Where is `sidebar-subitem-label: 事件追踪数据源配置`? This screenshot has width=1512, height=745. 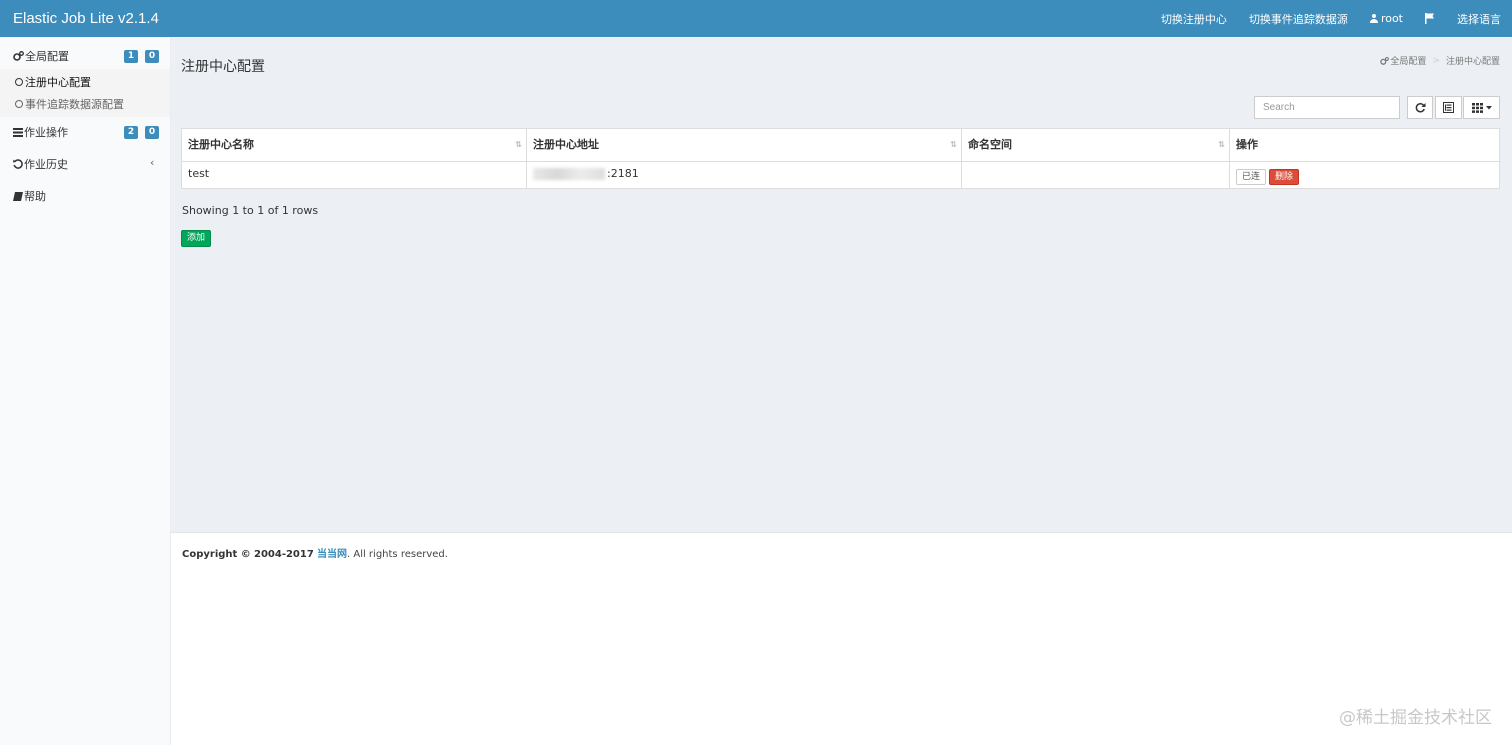
sidebar-subitem-label: 事件追踪数据源配置 is located at coordinates (74, 104).